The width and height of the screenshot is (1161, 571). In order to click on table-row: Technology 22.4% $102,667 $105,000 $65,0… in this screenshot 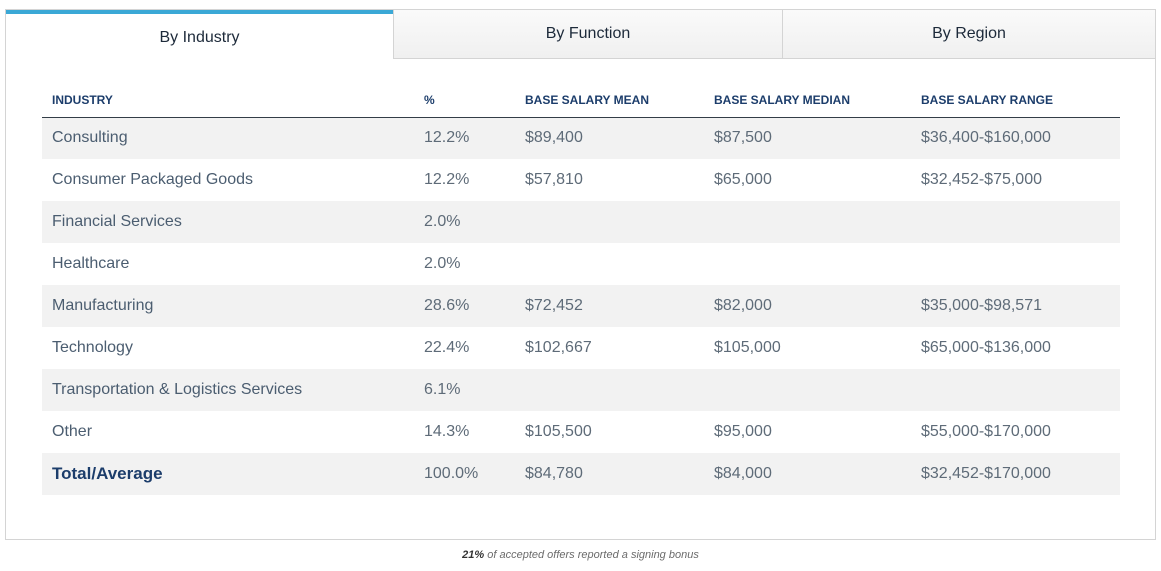, I will do `click(581, 348)`.